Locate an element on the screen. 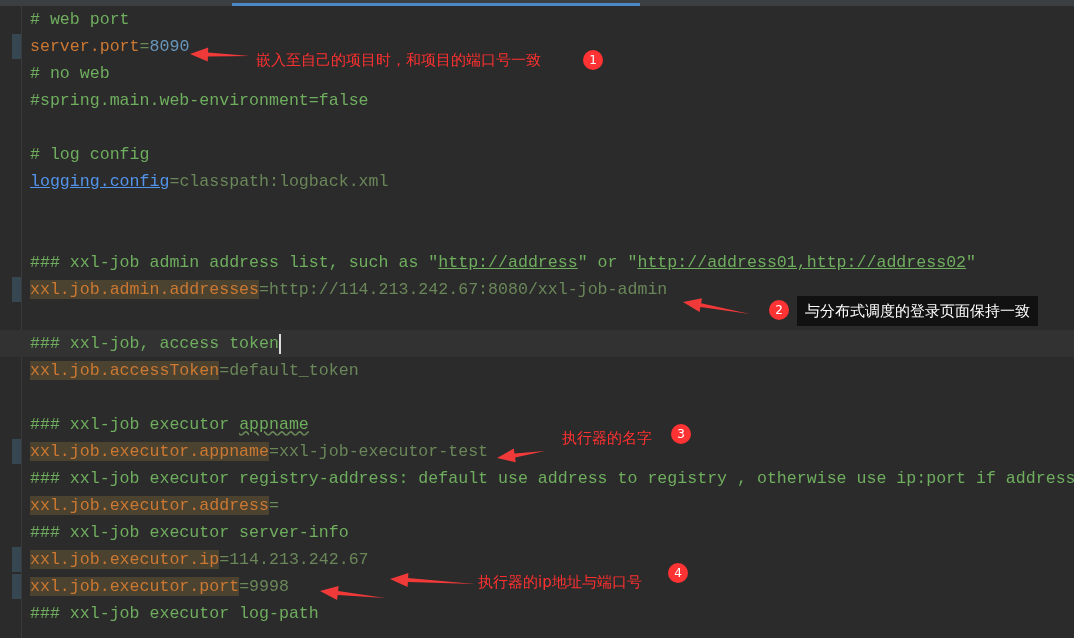 The width and height of the screenshot is (1074, 638). code-line: ### xxl-job executor registry-address: default use address to registry , otherwise use ip:port if address is located at coordinates (552, 478).